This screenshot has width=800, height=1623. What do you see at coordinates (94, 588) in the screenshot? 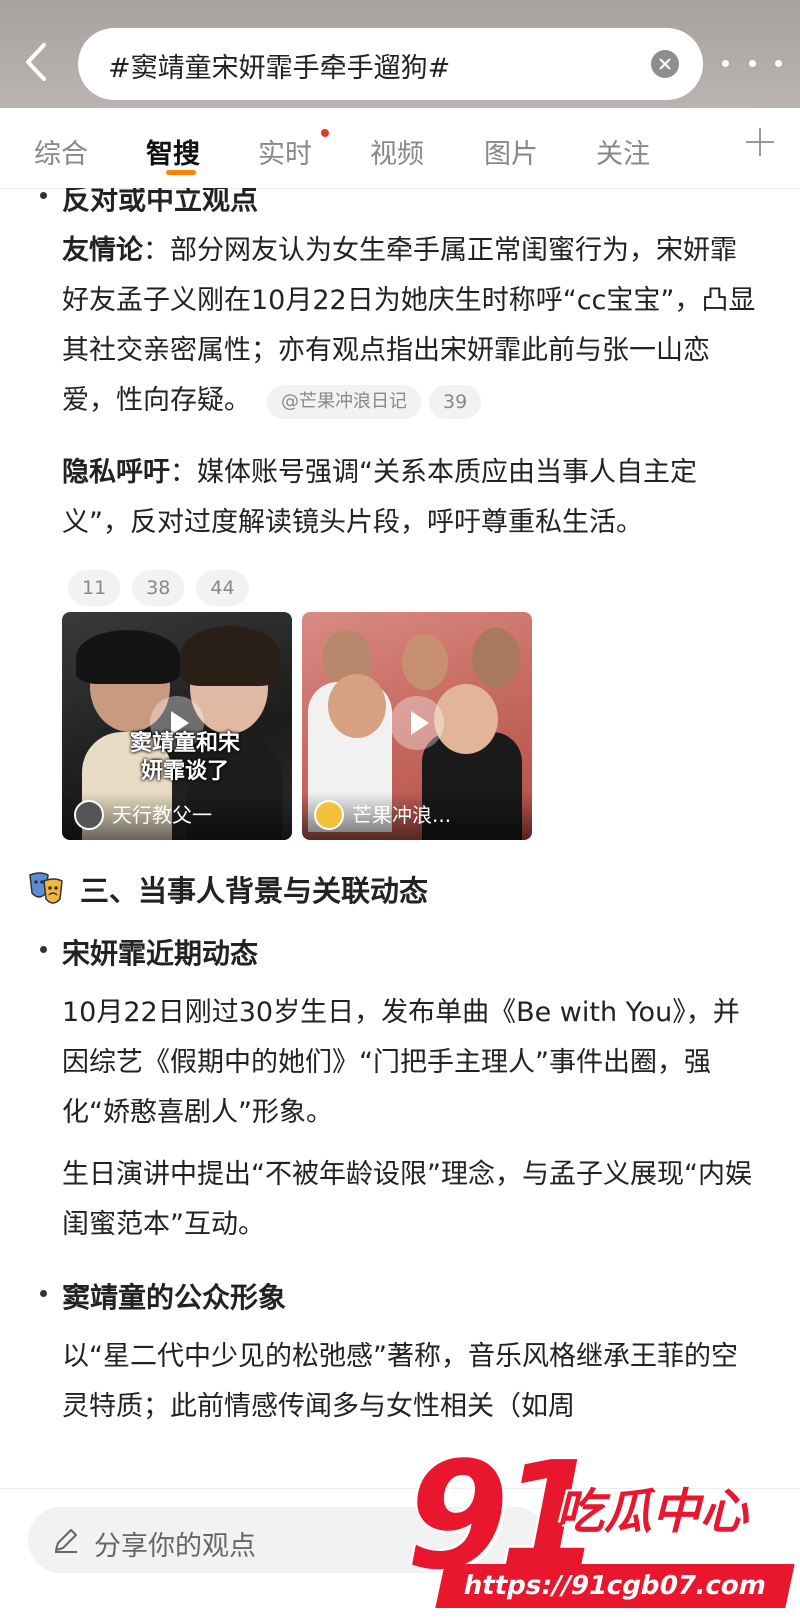
I see `reference-chip: 11` at bounding box center [94, 588].